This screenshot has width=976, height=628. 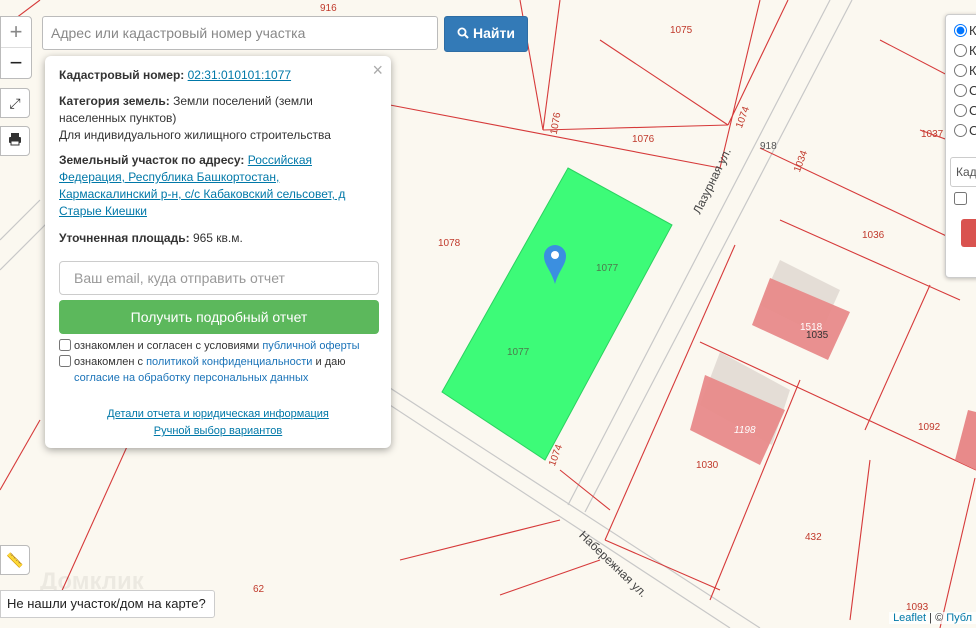 I want to click on consent-offer-text: ознакомлен и согласен с условиями, so click(x=168, y=346).